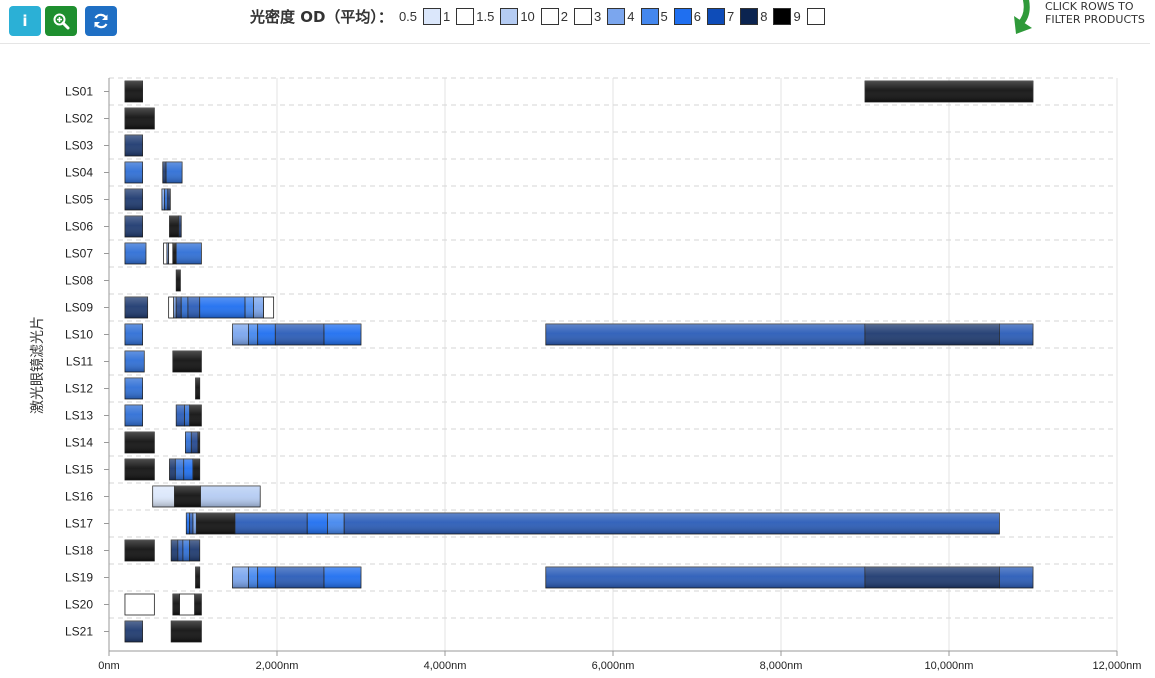  What do you see at coordinates (591, 577) in the screenshot?
I see `filter-row: LS19` at bounding box center [591, 577].